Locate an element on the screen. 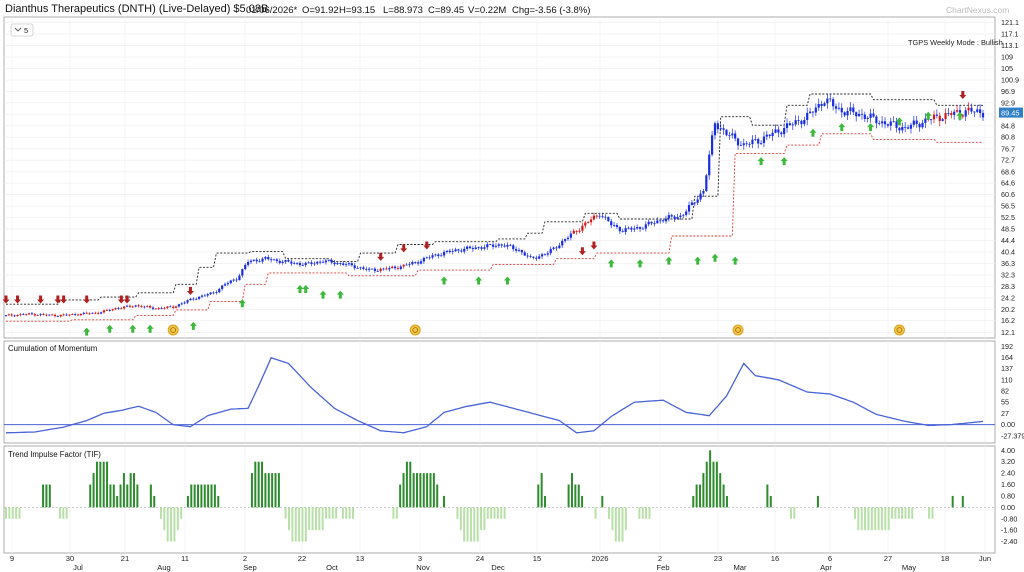 Image resolution: width=1024 pixels, height=572 pixels. period-selector is located at coordinates (22, 30).